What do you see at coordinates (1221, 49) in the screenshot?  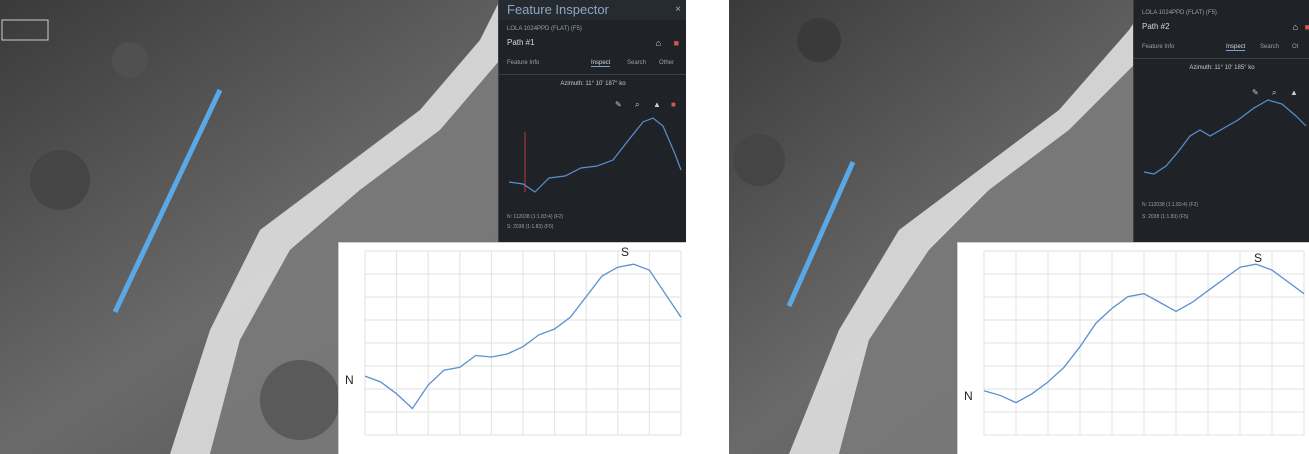 I see `inspector-tabs-2: Feature Info Inspect Search Ot` at bounding box center [1221, 49].